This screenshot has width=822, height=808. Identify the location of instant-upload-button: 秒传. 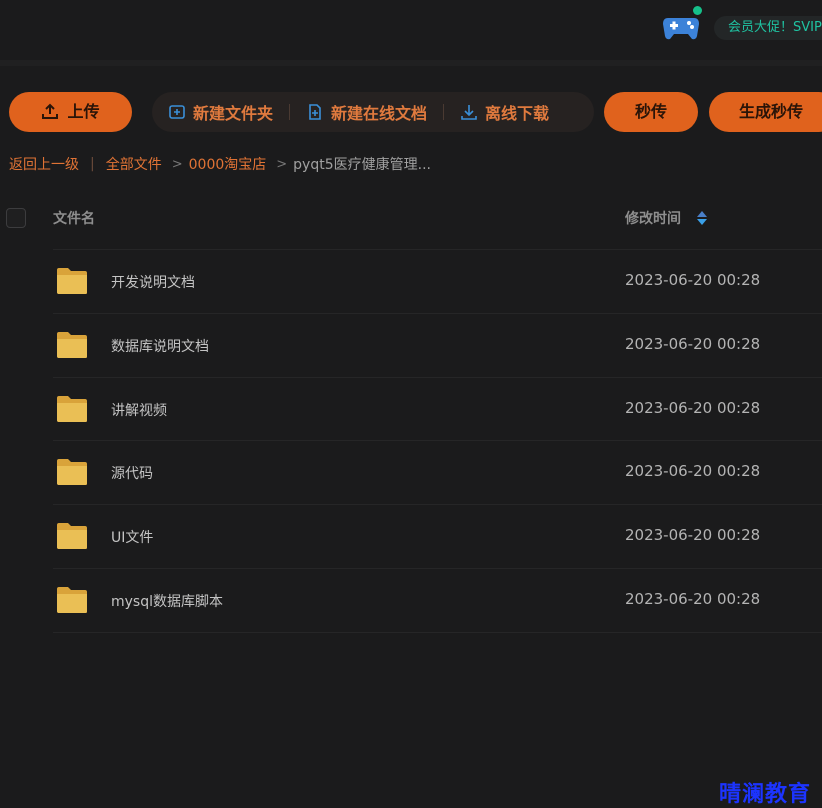
(651, 112).